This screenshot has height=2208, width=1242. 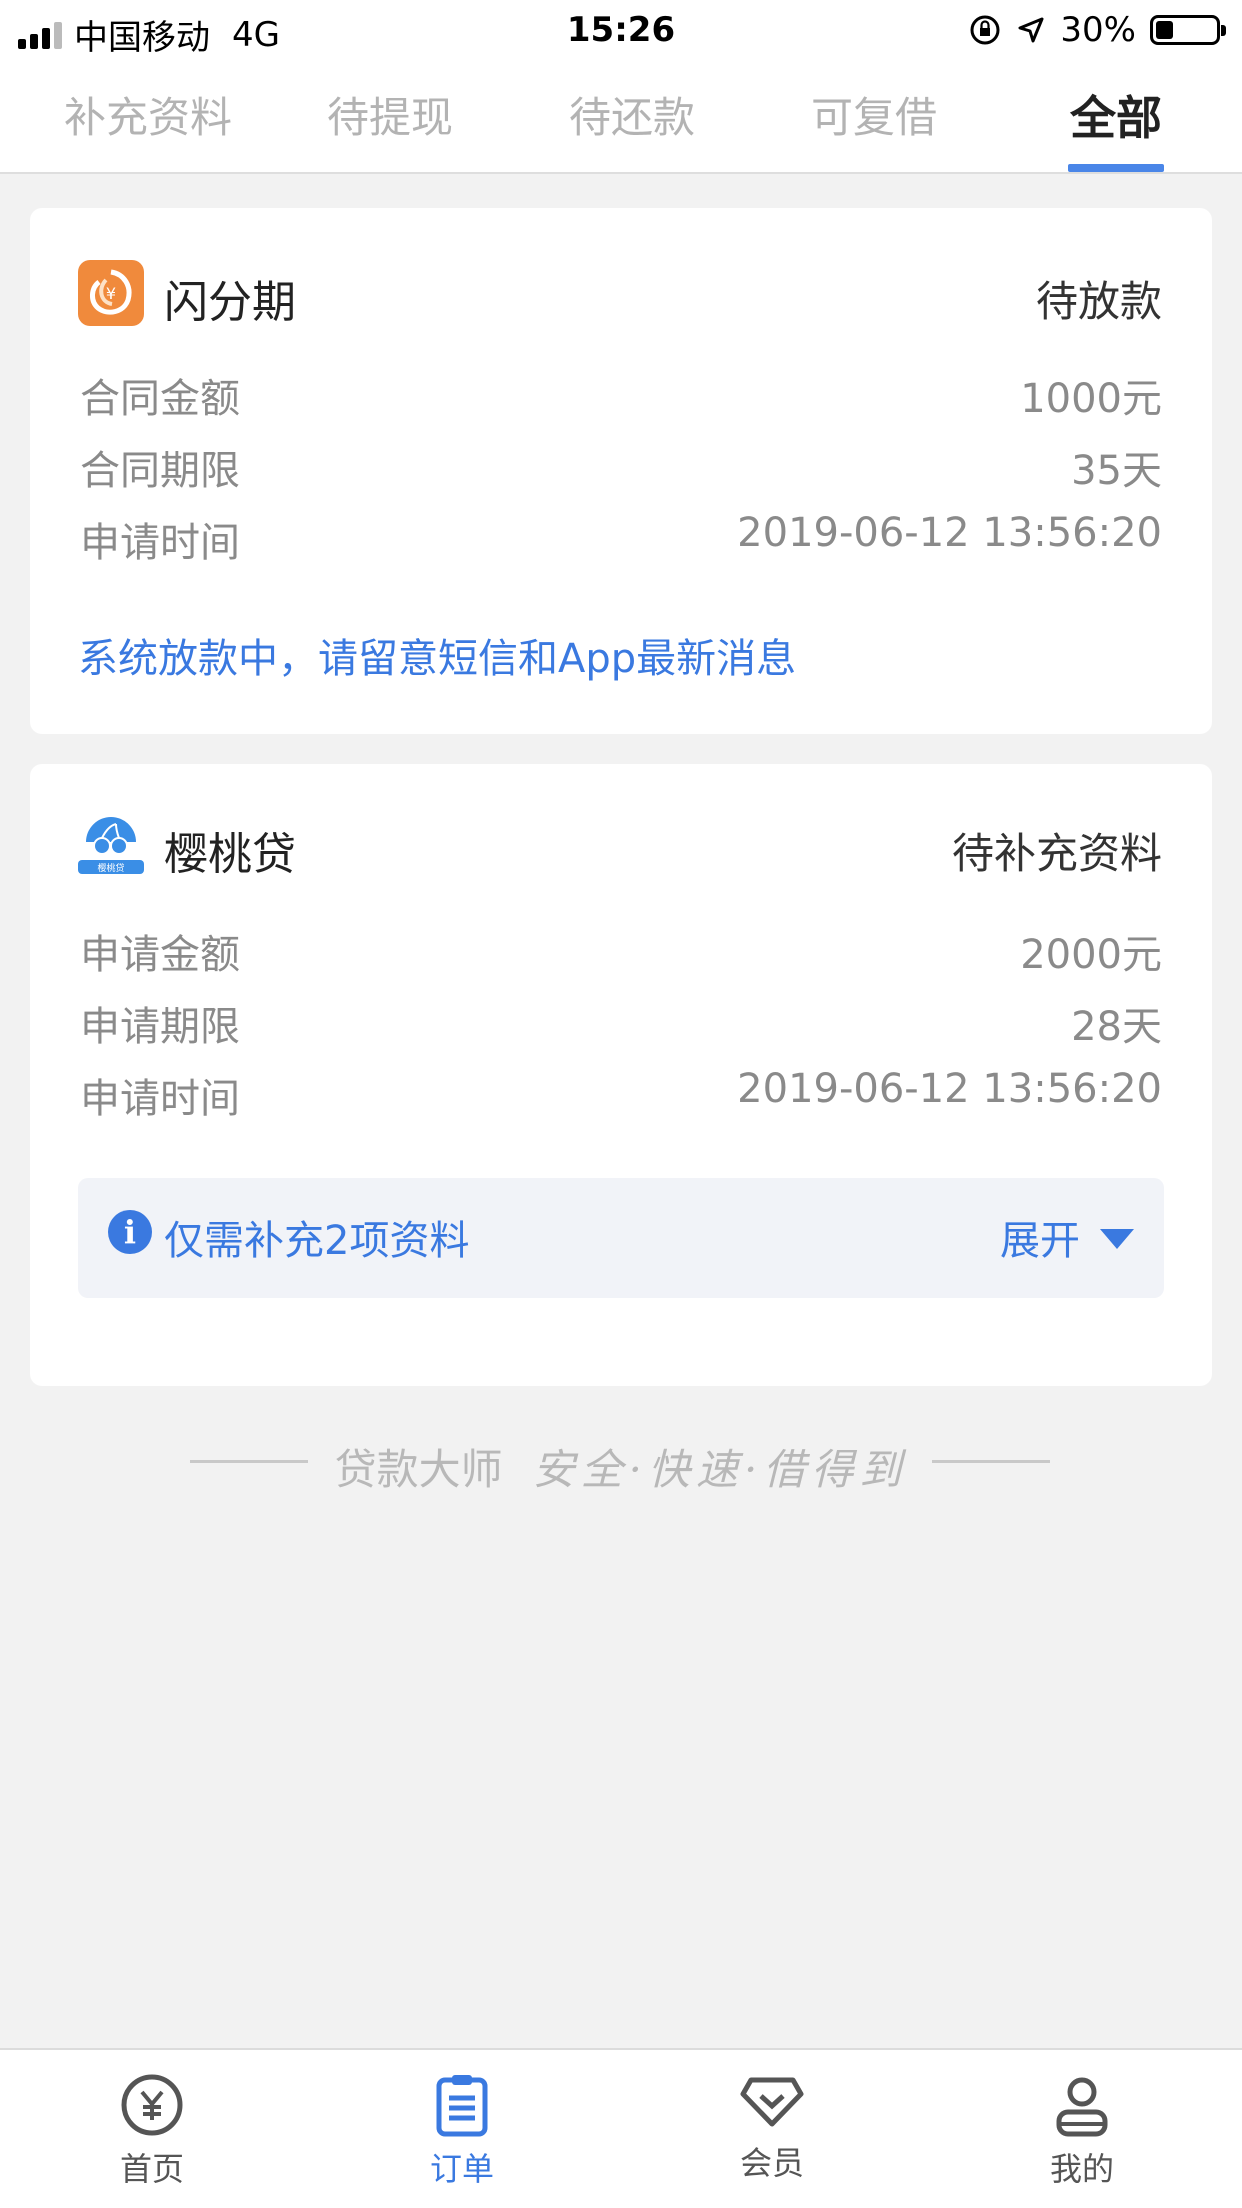 I want to click on tab-pending-withdraw: 待提现, so click(x=390, y=128).